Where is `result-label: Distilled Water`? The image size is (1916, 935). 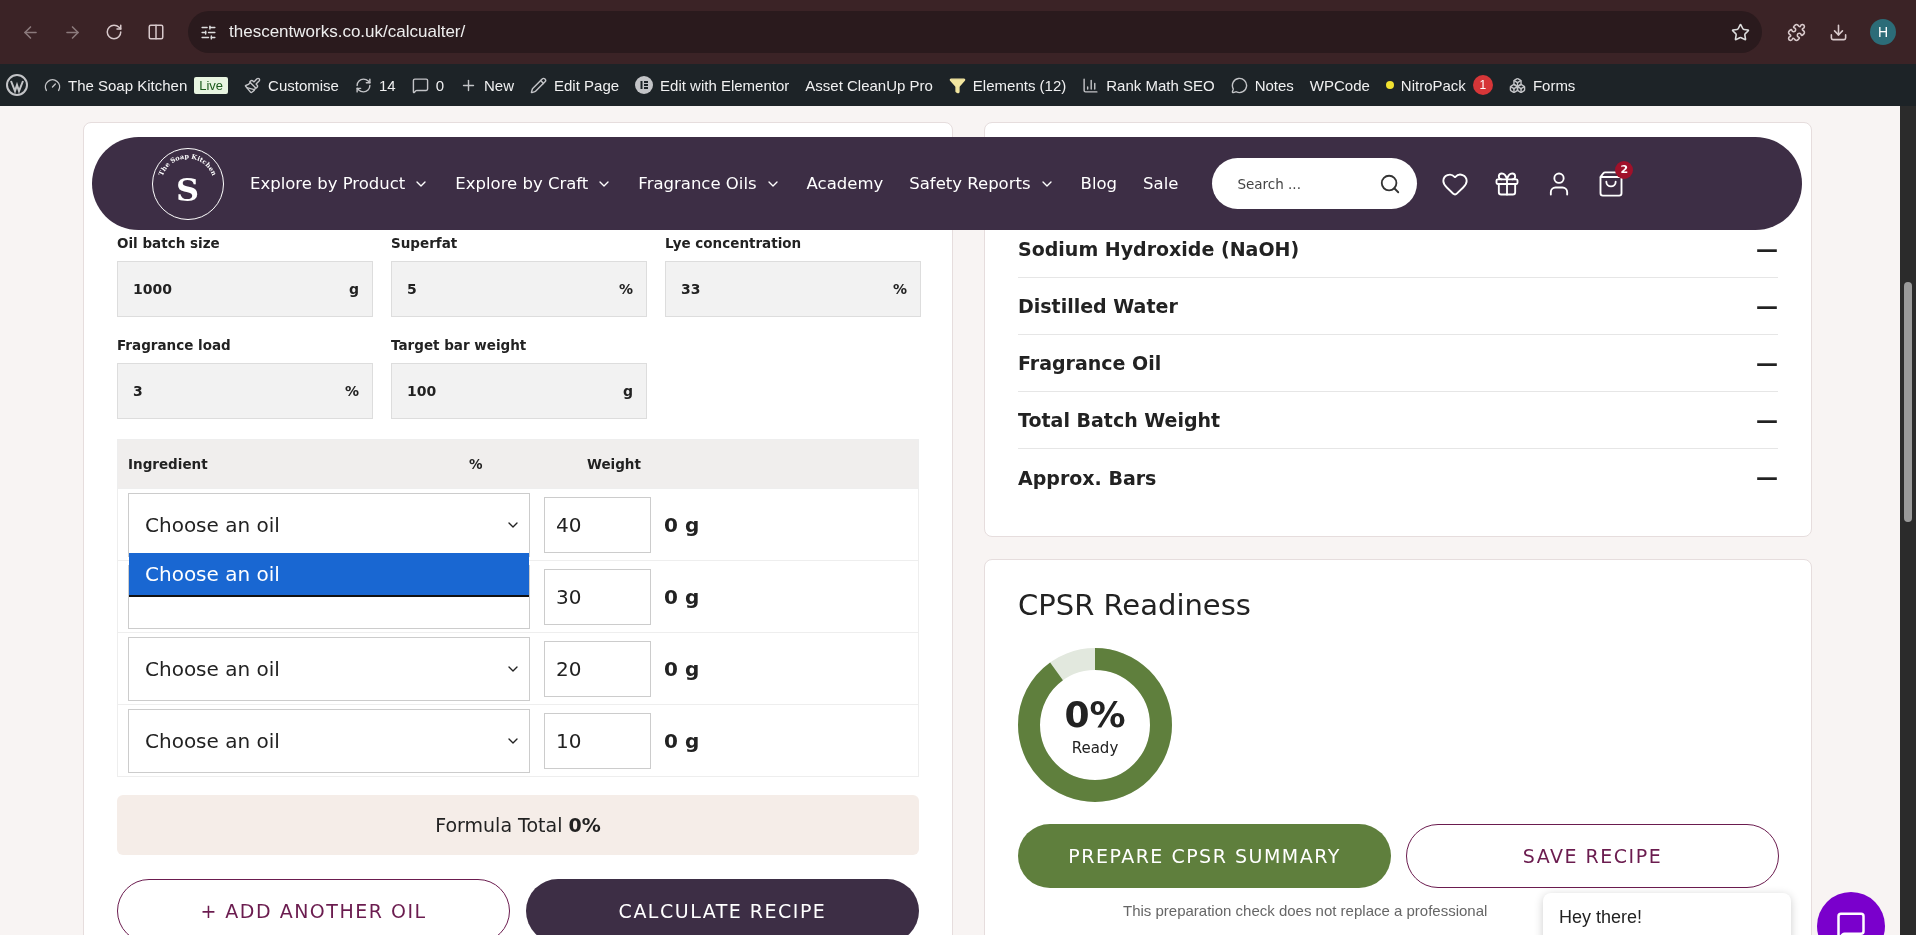
result-label: Distilled Water is located at coordinates (1098, 306).